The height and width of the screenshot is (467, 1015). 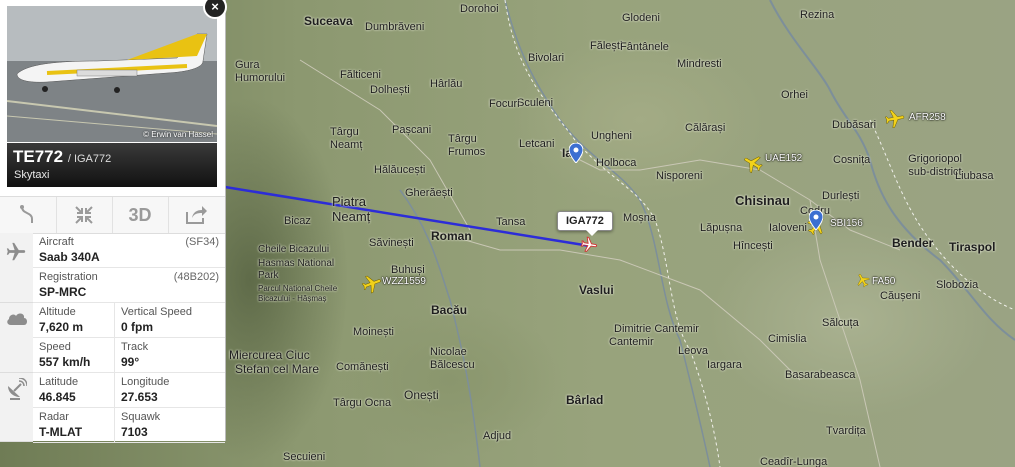 What do you see at coordinates (56, 242) in the screenshot?
I see `aircraft-label: Aircraft` at bounding box center [56, 242].